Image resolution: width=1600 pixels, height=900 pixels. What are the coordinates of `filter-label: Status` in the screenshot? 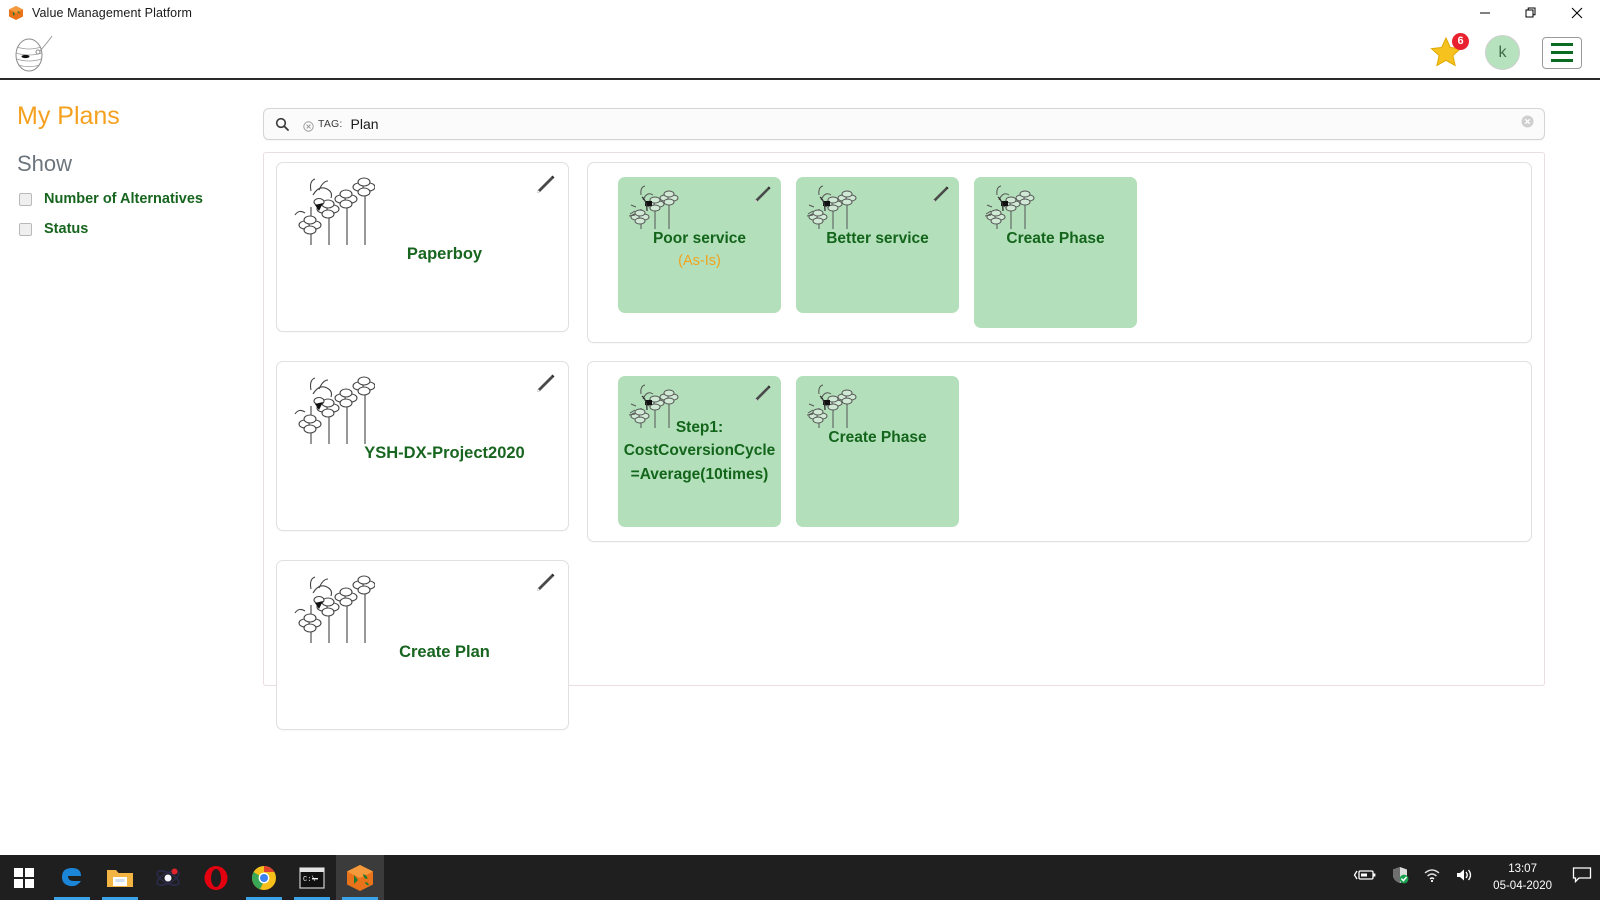 It's located at (66, 229).